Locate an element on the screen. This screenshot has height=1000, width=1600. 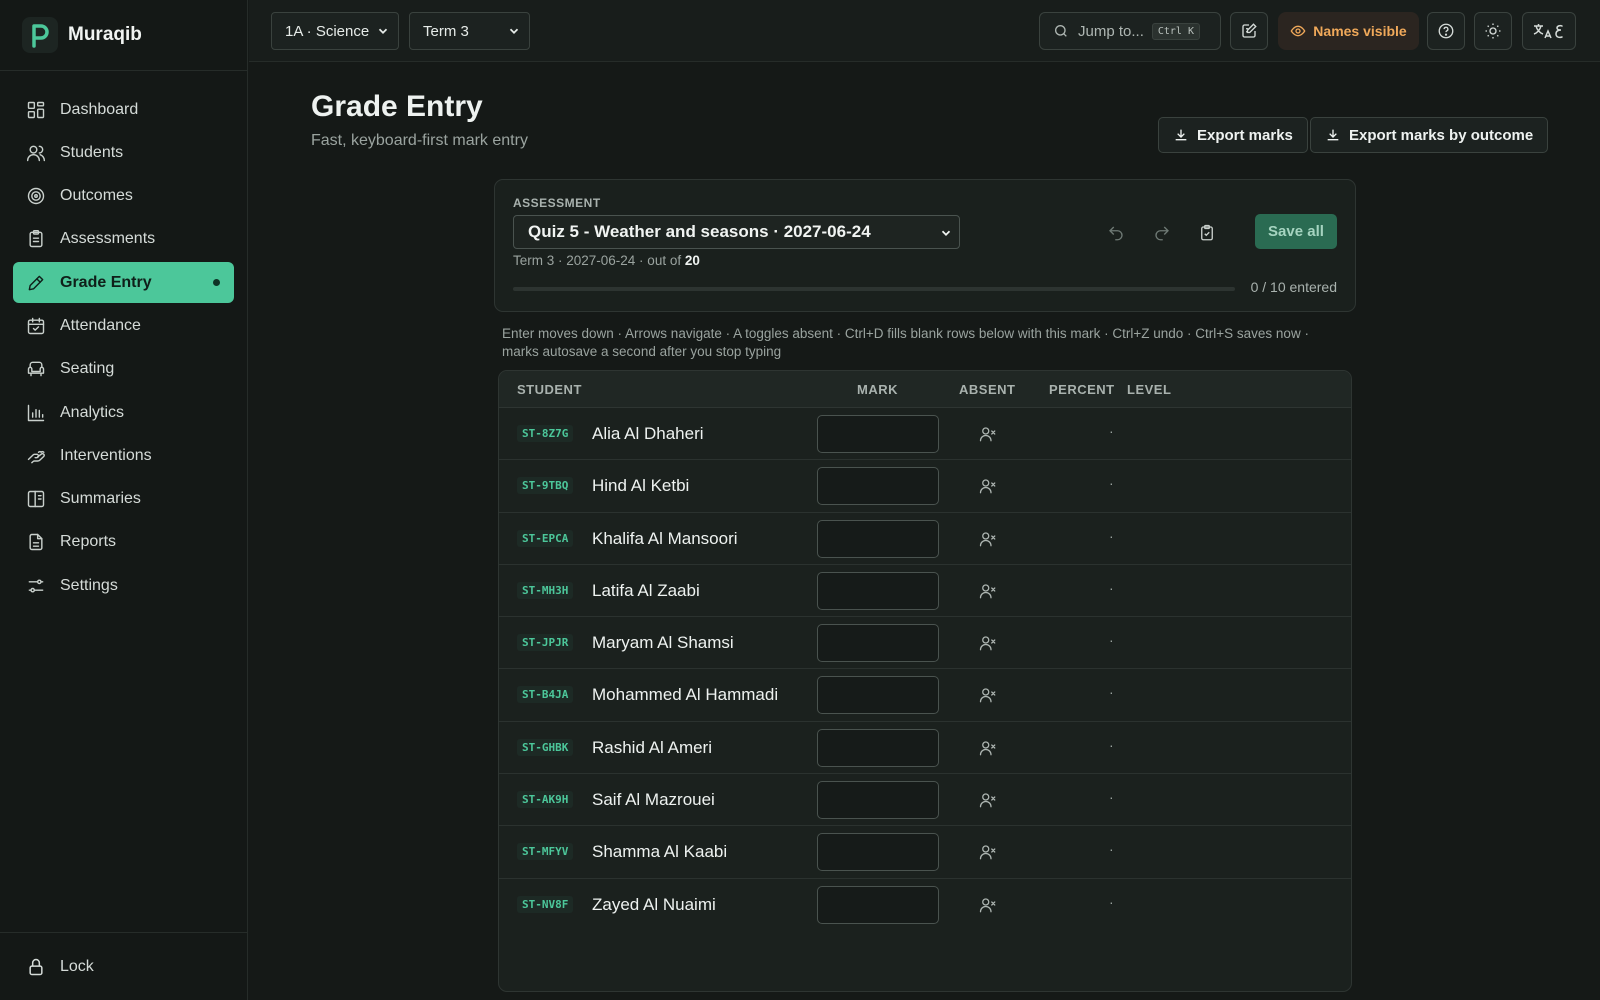
student-id-badge: ST-9TBQ is located at coordinates (545, 486).